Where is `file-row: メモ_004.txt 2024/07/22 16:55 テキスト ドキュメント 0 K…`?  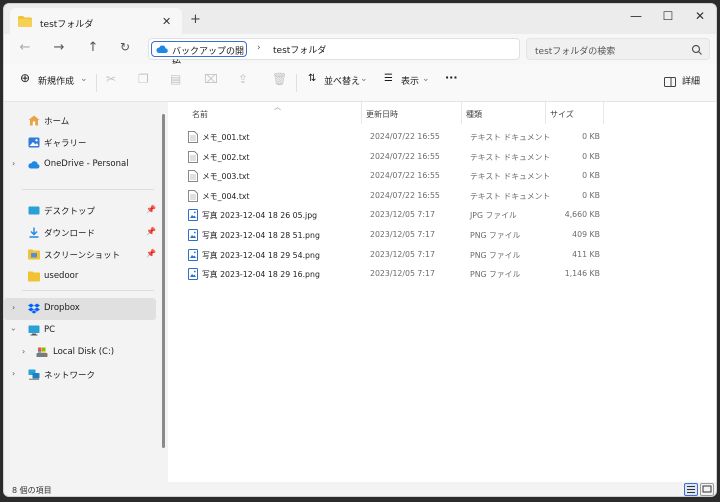
file-row: メモ_004.txt 2024/07/22 16:55 テキスト ドキュメント 0 K… is located at coordinates (396, 196).